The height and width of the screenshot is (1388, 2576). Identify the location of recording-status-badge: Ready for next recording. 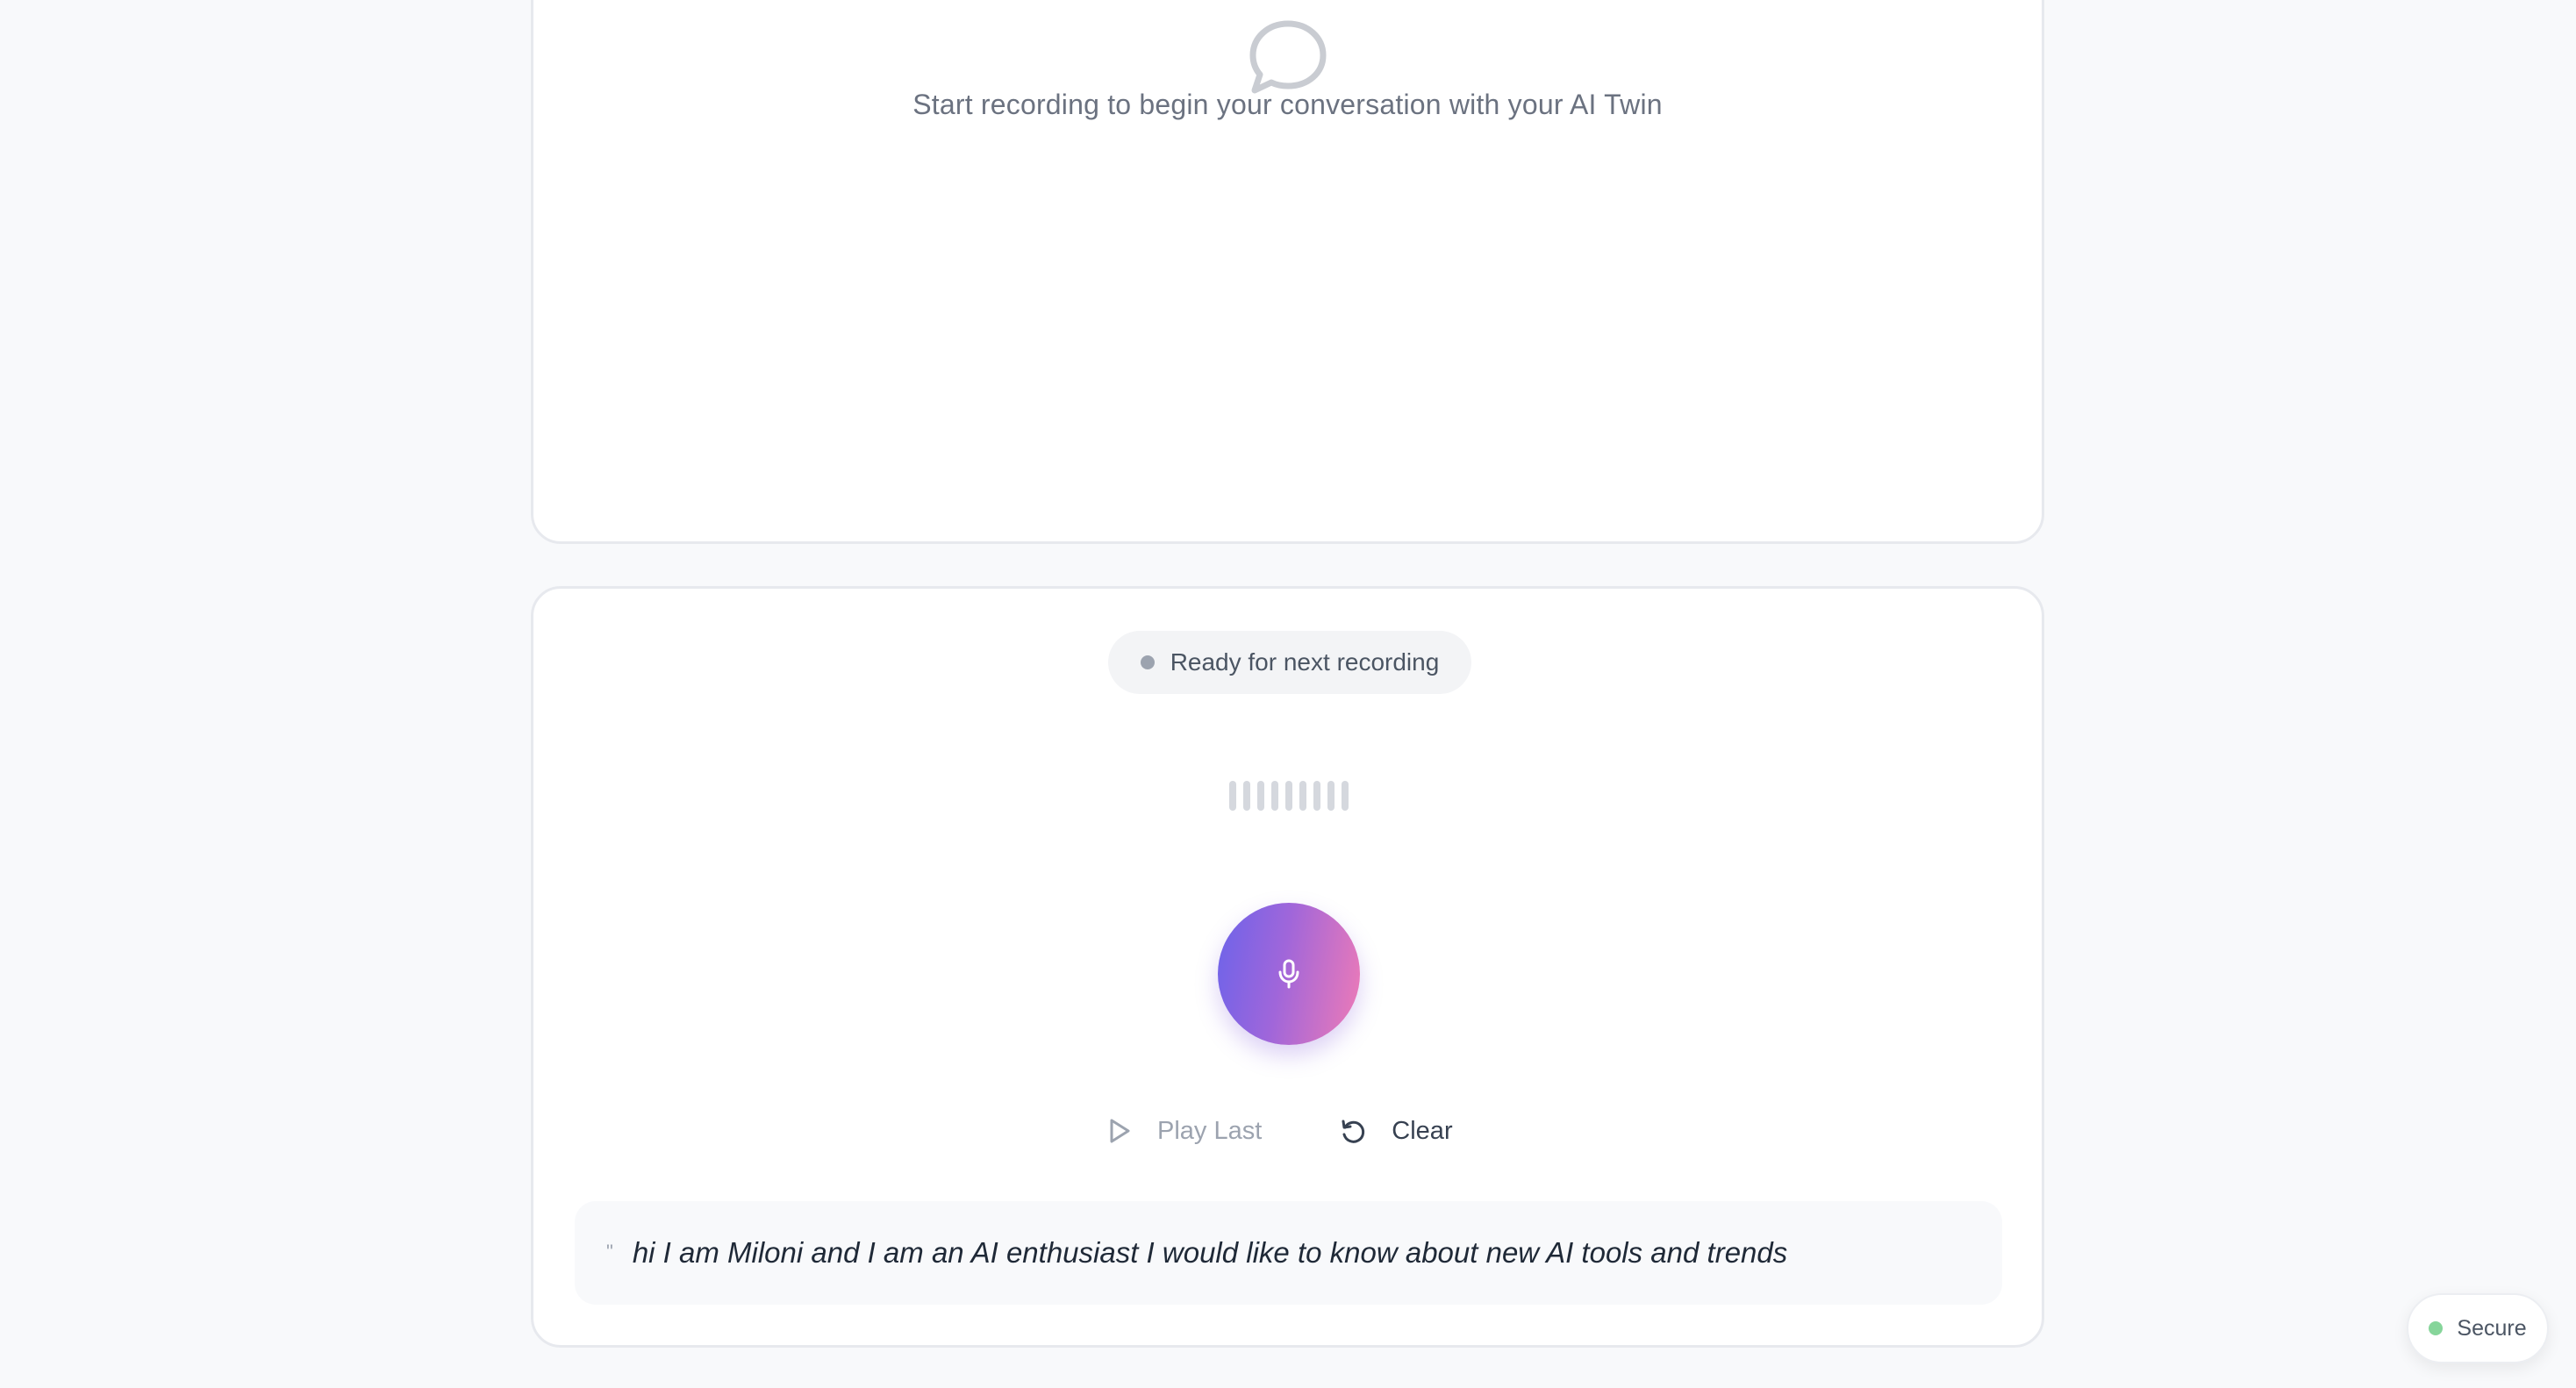
(1289, 662).